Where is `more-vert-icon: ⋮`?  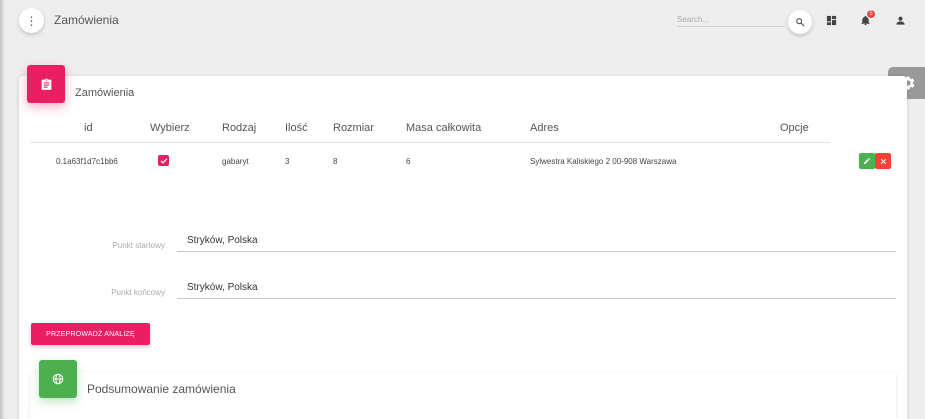
more-vert-icon: ⋮ is located at coordinates (31, 20).